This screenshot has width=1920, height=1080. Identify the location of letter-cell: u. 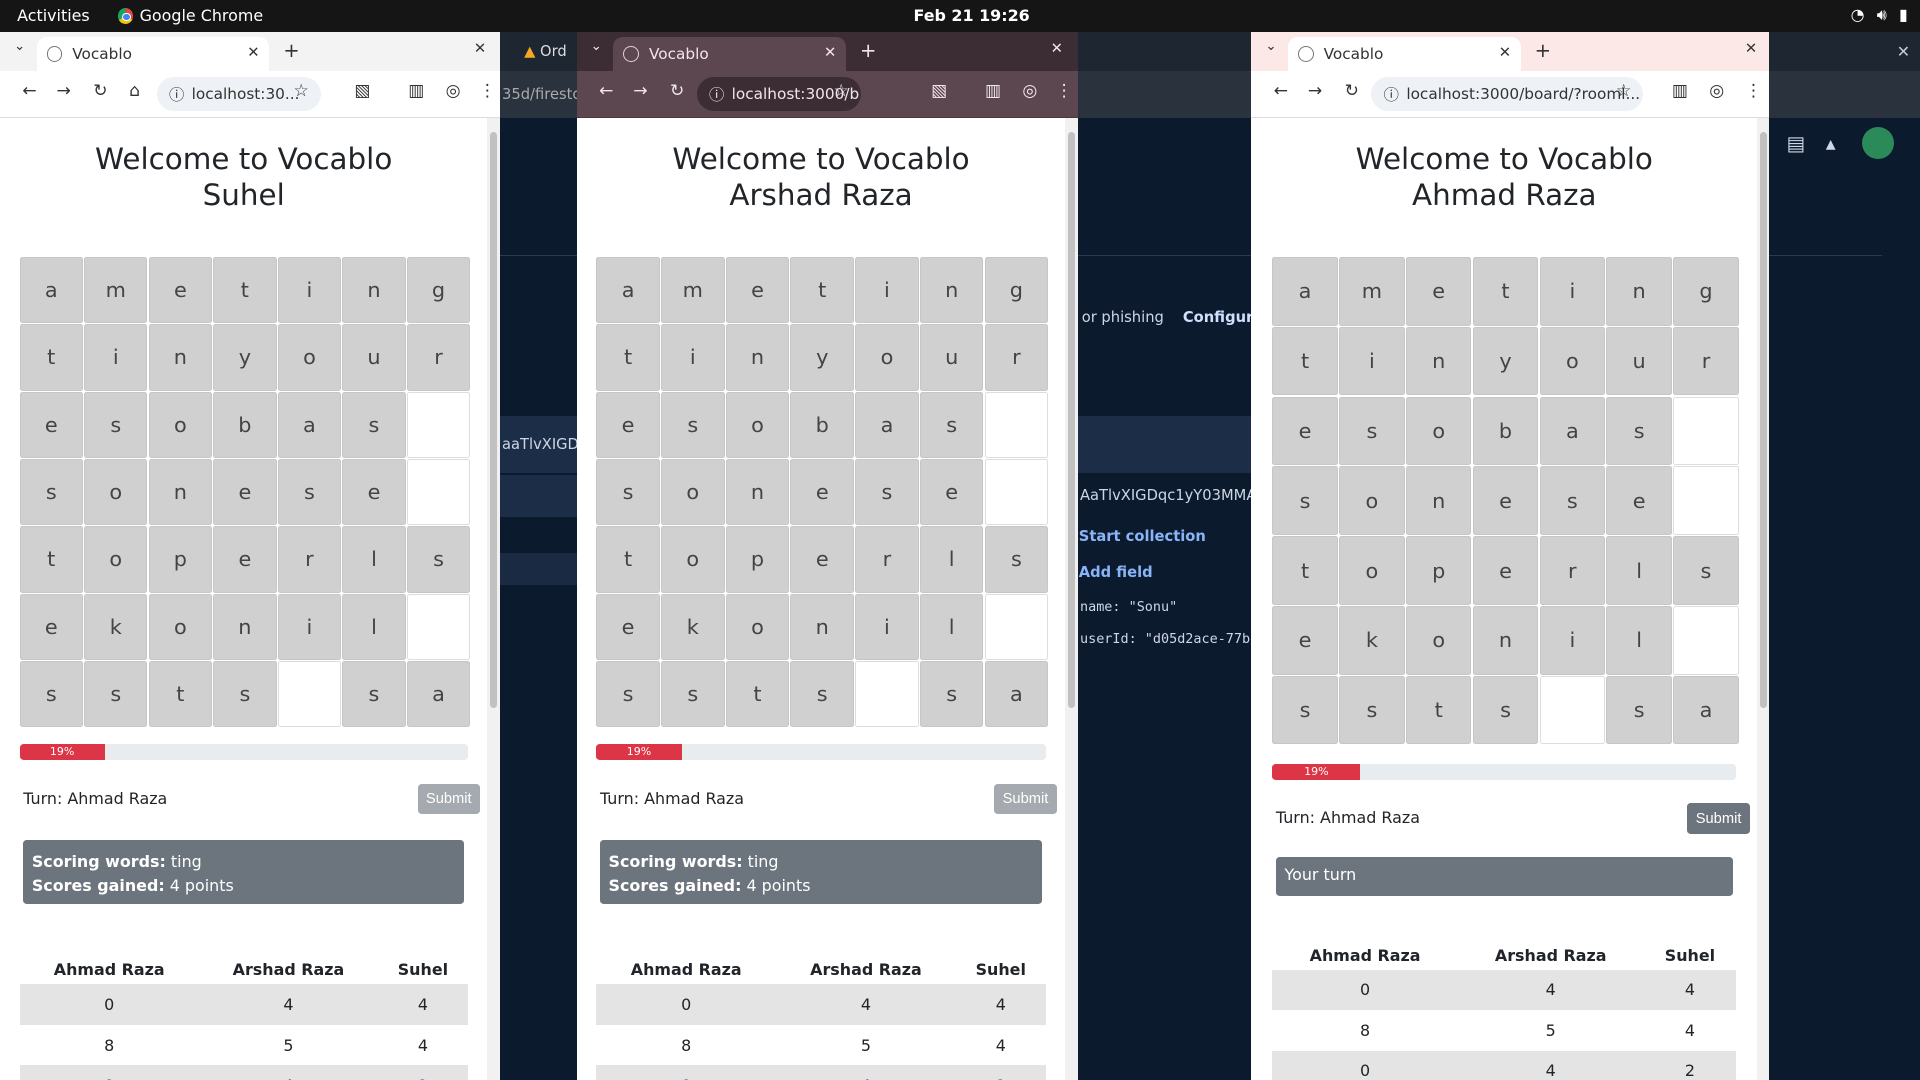
(374, 357).